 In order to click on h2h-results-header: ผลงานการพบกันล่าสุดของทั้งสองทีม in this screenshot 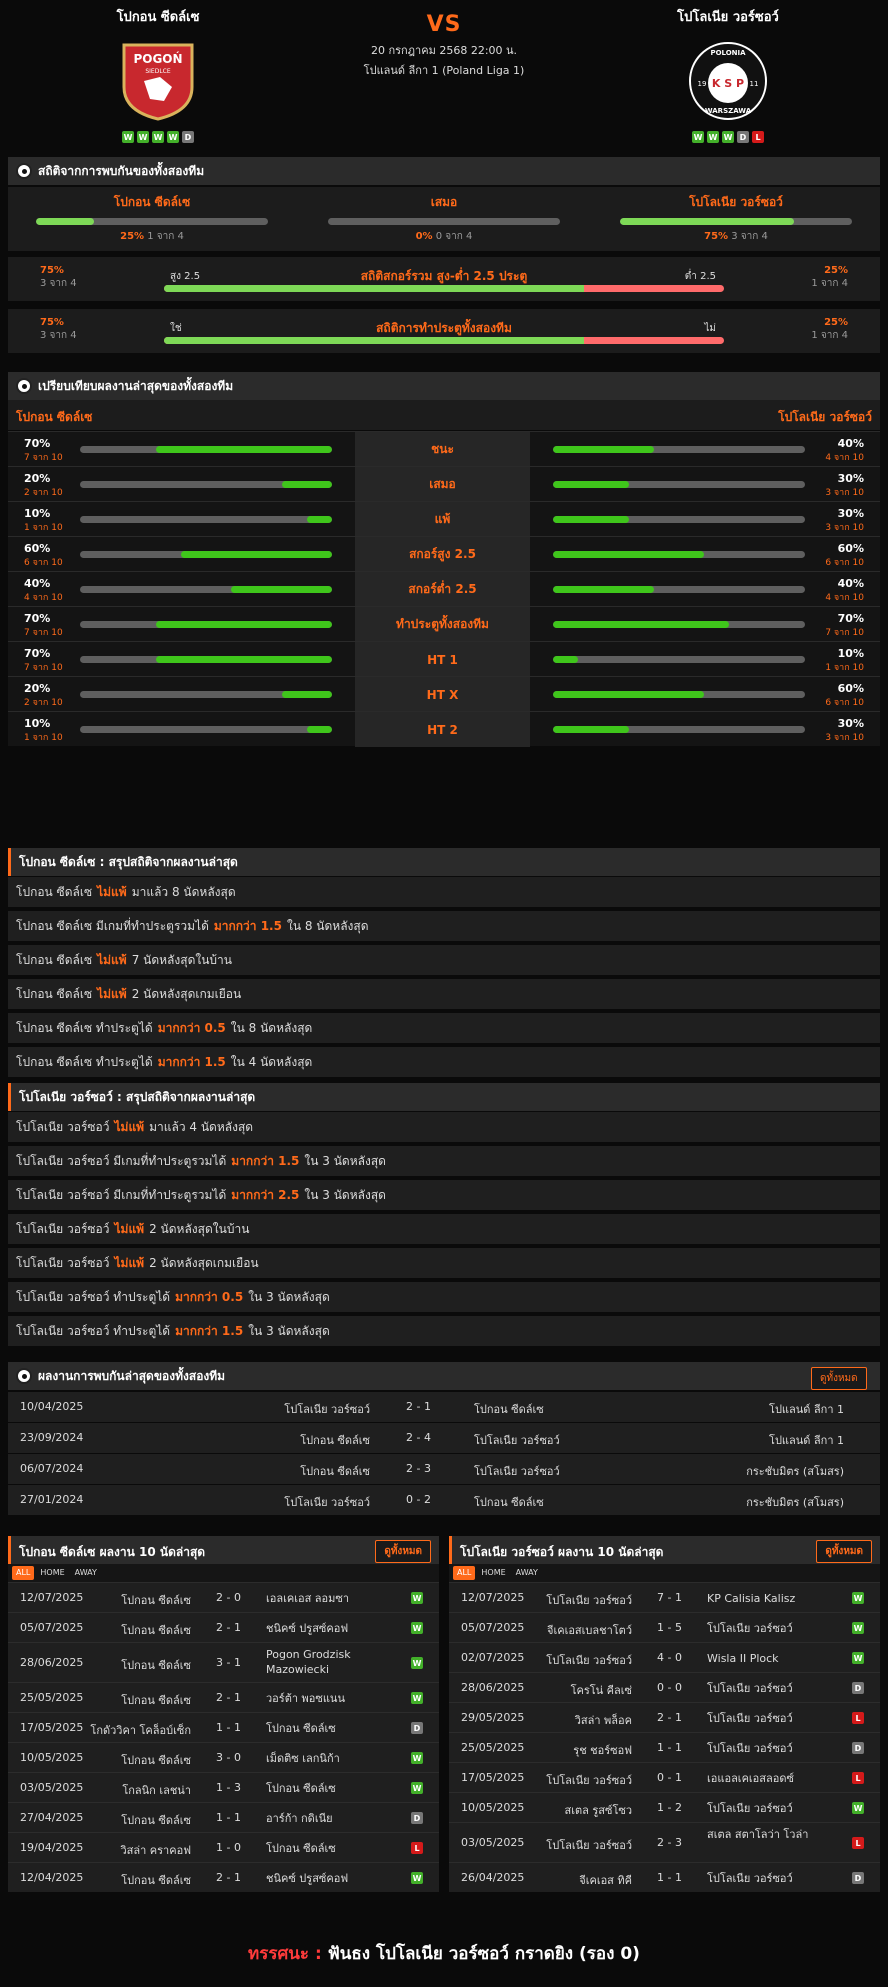, I will do `click(444, 1376)`.